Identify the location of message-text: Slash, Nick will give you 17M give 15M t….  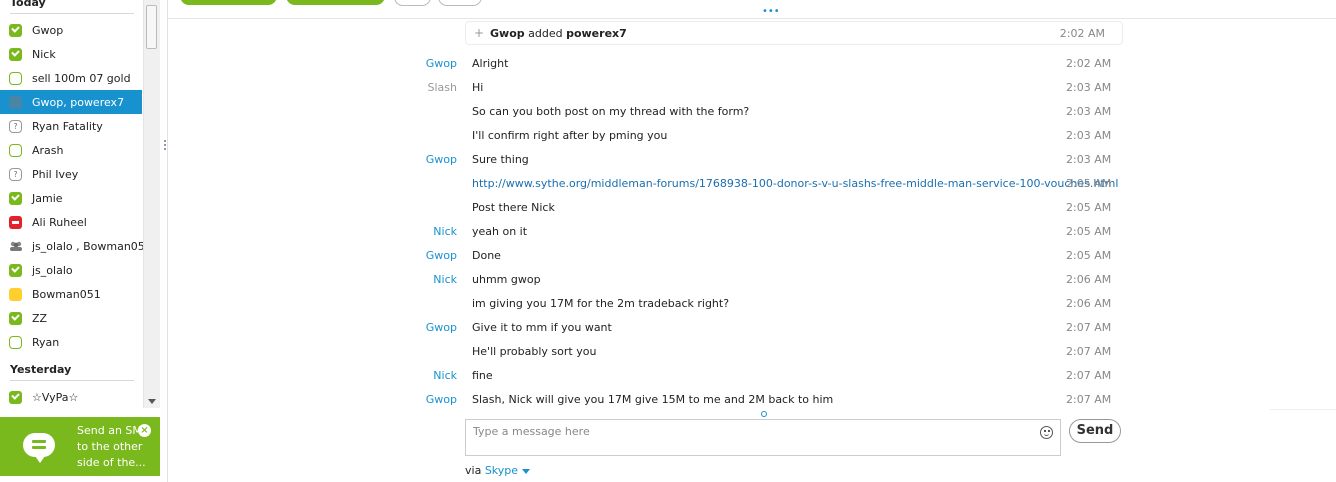
(653, 399).